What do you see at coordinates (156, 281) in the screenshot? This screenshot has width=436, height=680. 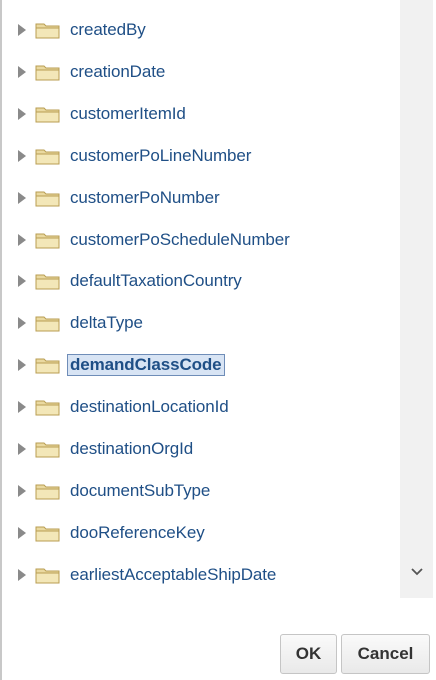 I see `tree-node-label: defaultTaxationCountry` at bounding box center [156, 281].